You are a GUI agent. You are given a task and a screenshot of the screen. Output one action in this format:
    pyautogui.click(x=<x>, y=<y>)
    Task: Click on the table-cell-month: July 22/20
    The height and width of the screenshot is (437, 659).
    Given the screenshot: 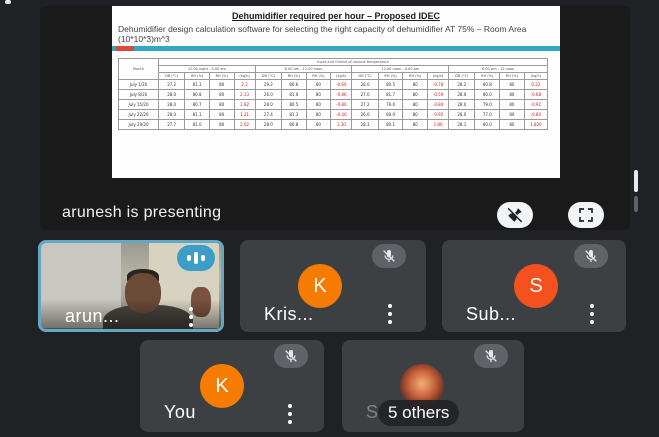 What is the action you would take?
    pyautogui.click(x=138, y=114)
    